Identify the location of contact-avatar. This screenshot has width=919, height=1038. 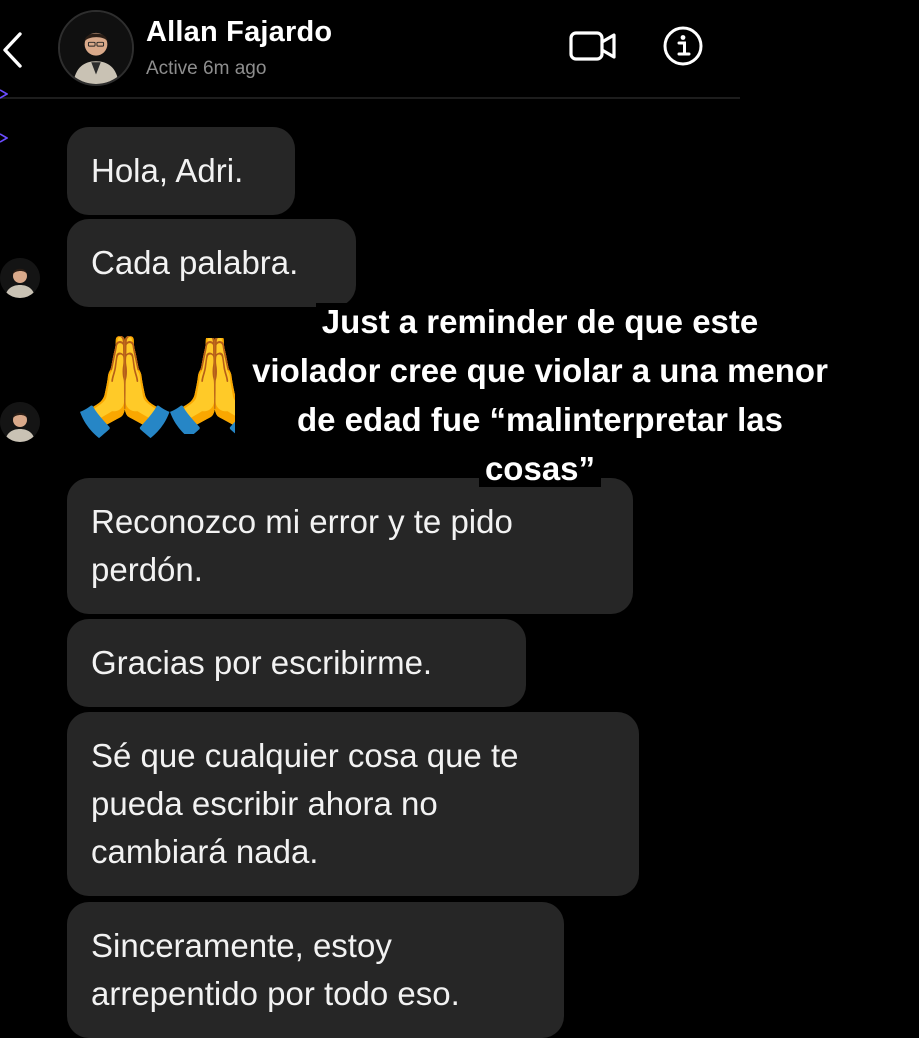
(96, 48).